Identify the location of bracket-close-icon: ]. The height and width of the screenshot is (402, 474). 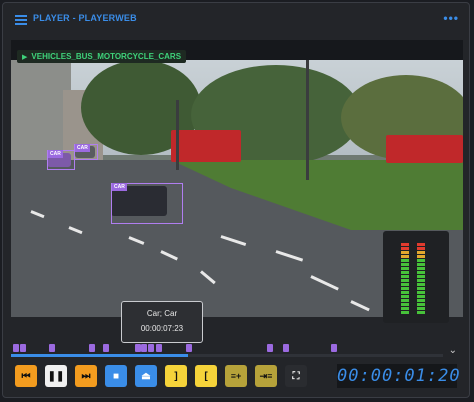
(176, 376).